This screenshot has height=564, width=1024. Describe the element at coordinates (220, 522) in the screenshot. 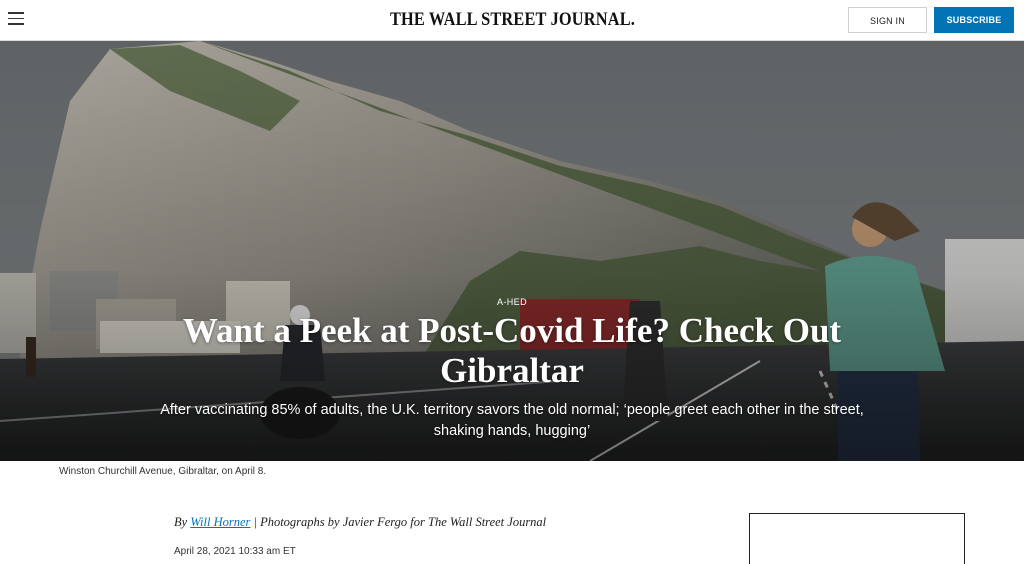

I see `author-link: Will Horner` at that location.